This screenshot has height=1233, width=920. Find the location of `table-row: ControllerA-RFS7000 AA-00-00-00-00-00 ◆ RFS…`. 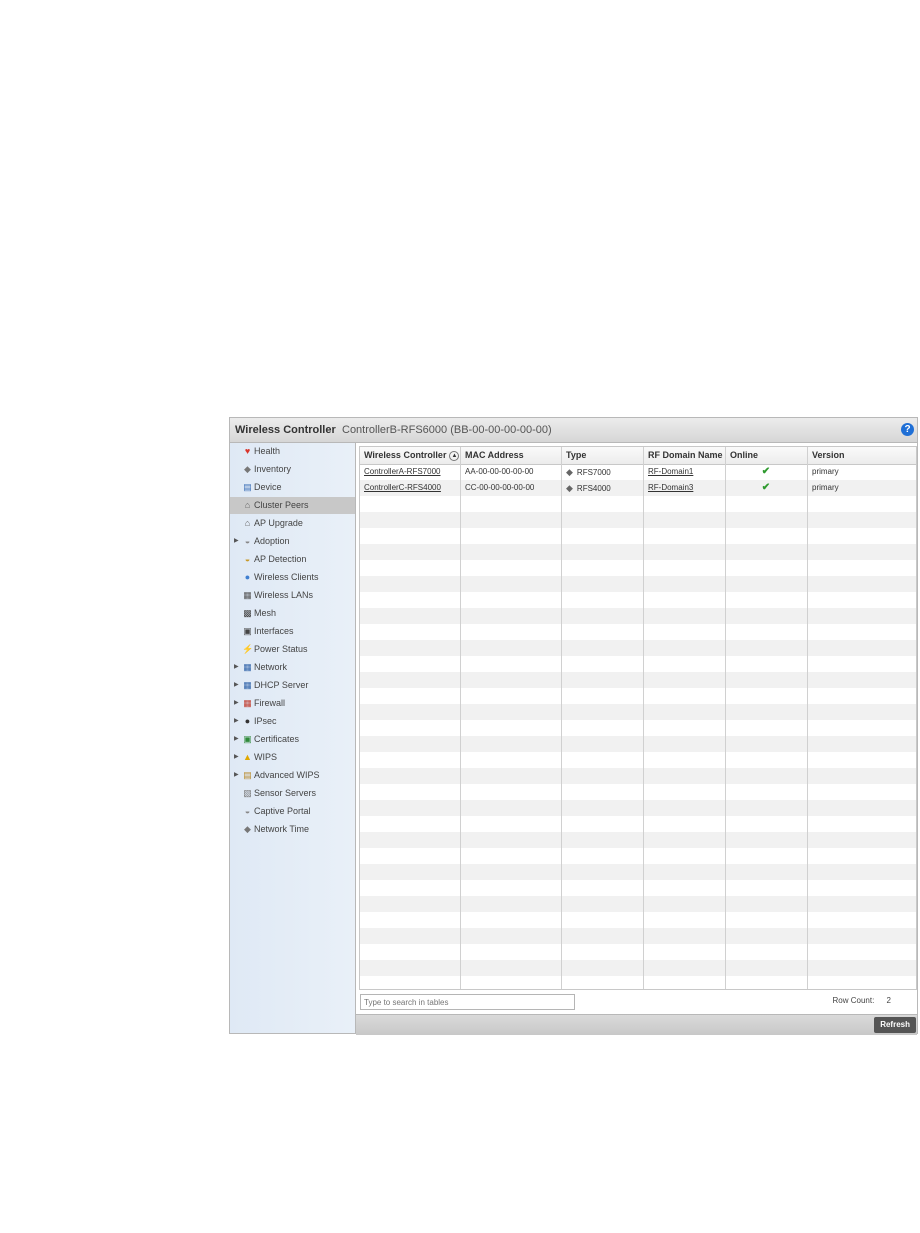

table-row: ControllerA-RFS7000 AA-00-00-00-00-00 ◆ RFS… is located at coordinates (638, 472).